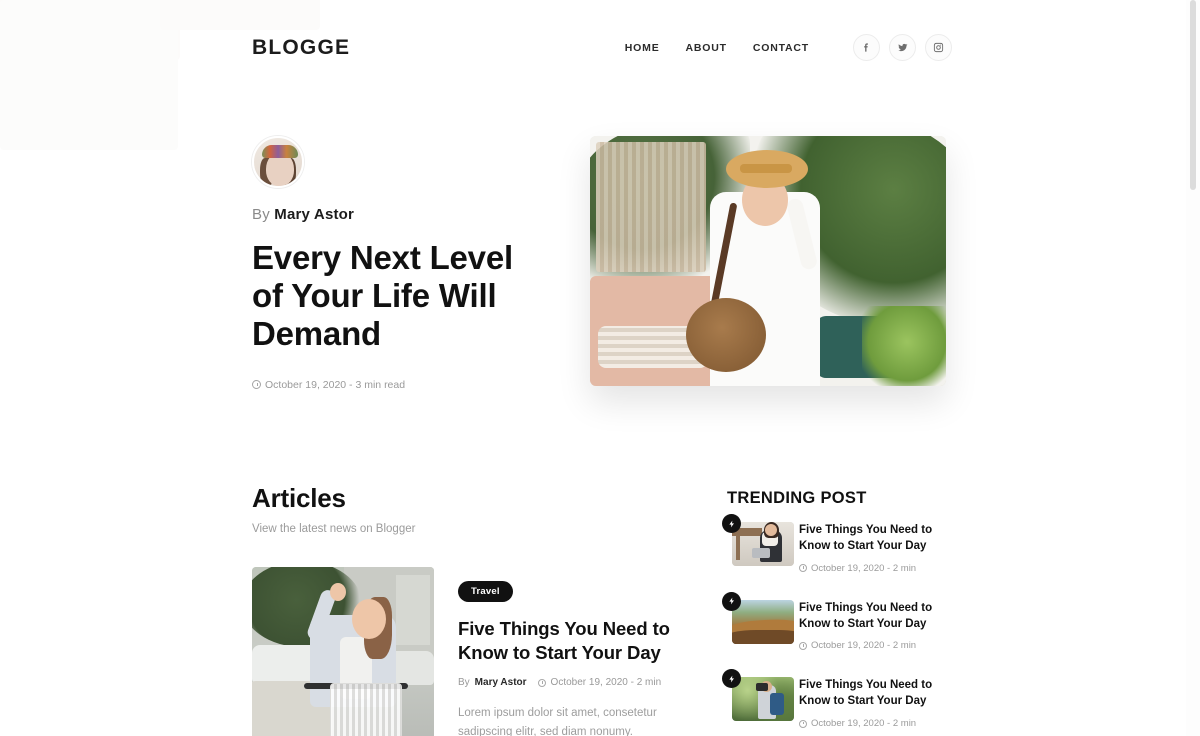 The height and width of the screenshot is (736, 1200). What do you see at coordinates (606, 683) in the screenshot?
I see `article-date: October 19, 2020 - 2 min` at bounding box center [606, 683].